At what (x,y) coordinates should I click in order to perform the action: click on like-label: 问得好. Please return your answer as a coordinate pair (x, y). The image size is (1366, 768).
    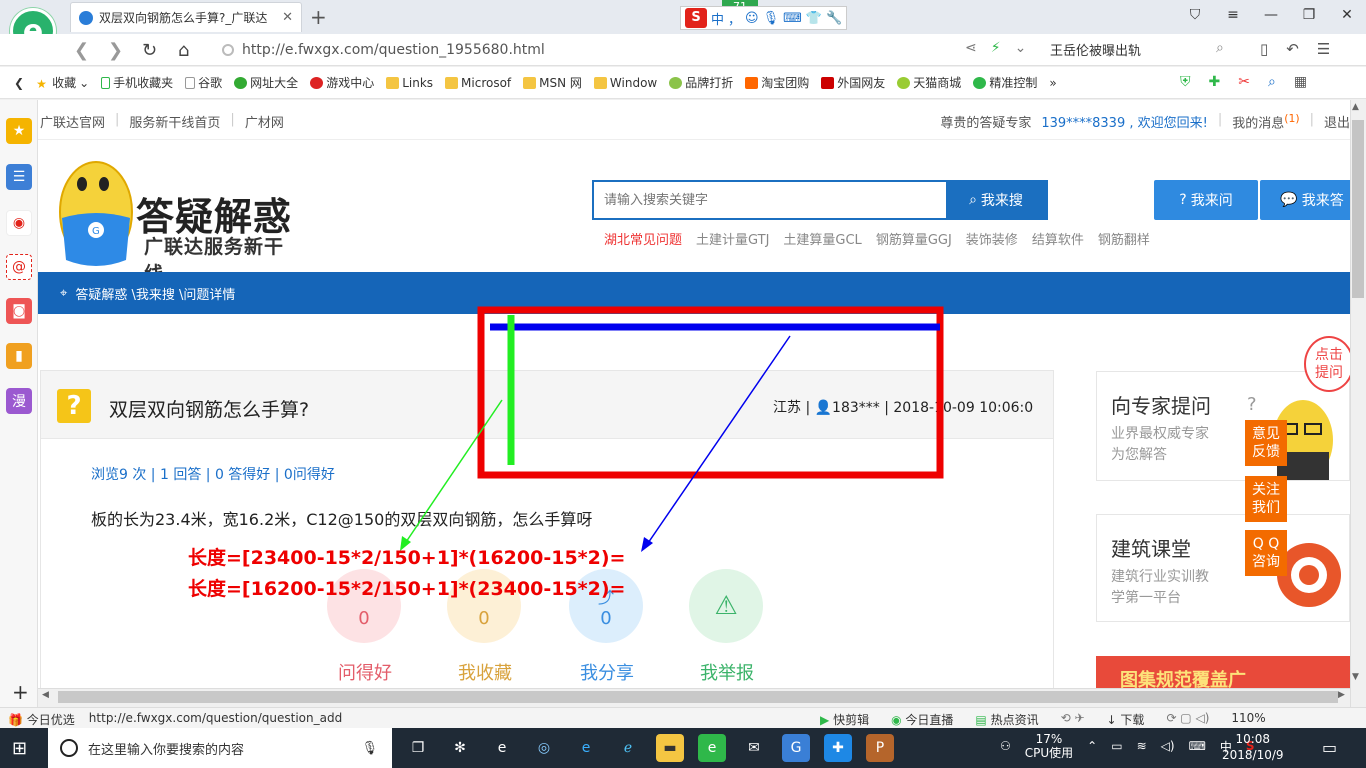
    Looking at the image, I should click on (365, 672).